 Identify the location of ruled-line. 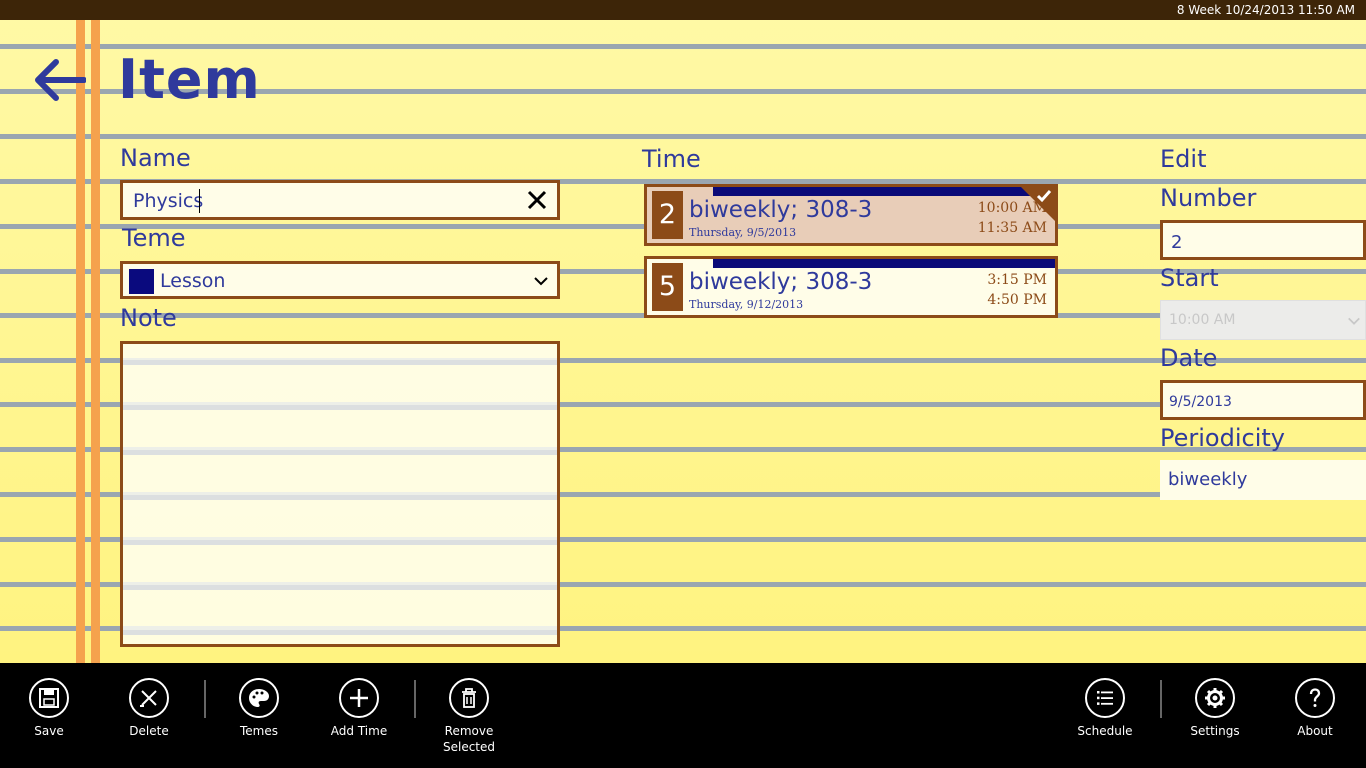
(683, 136).